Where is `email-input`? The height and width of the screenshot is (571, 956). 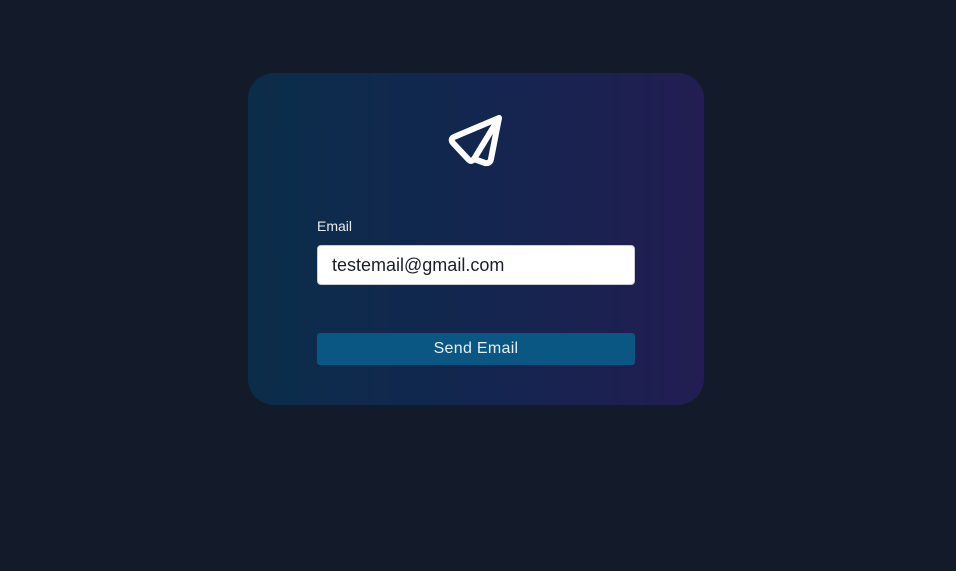 email-input is located at coordinates (476, 265).